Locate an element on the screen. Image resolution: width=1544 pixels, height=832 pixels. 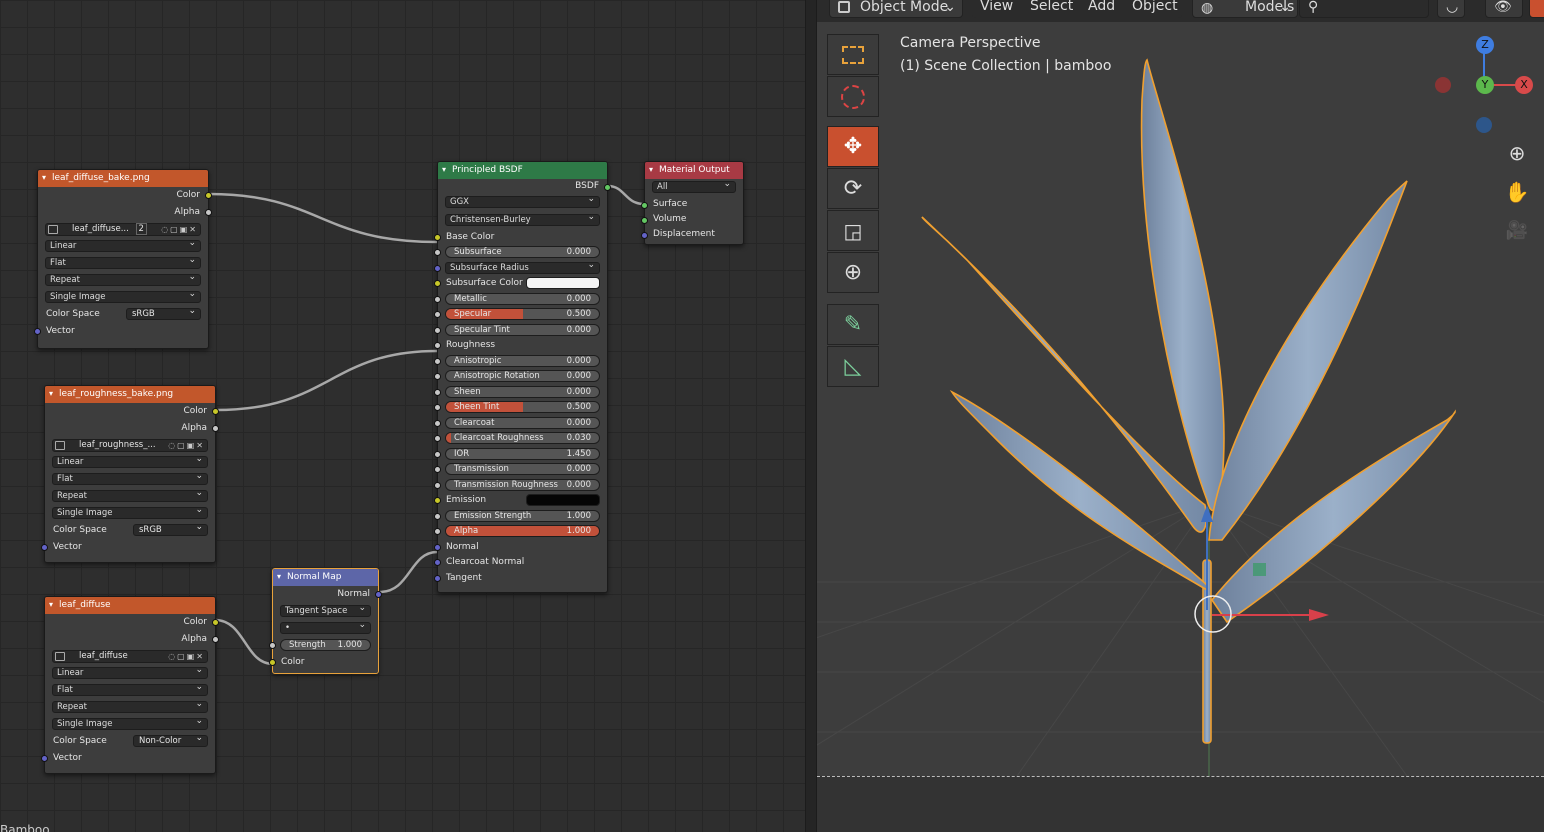
anisotropic-field: Anisotropic 0.000 is located at coordinates (522, 360).